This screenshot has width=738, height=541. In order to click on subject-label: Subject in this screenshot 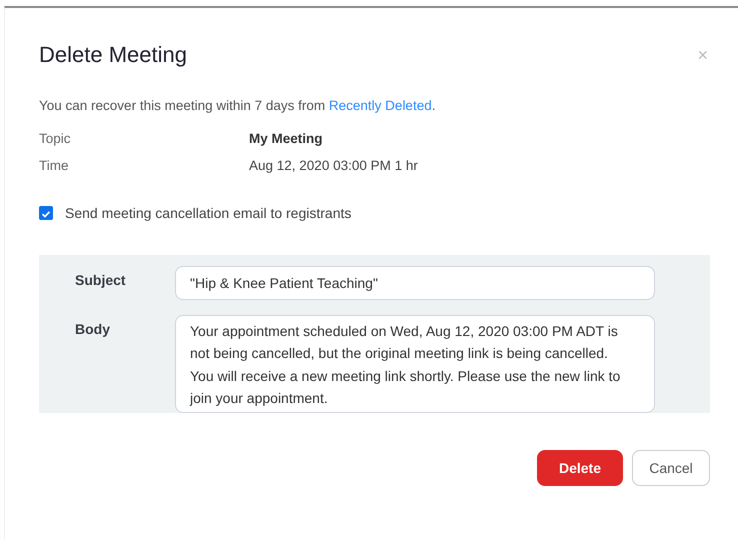, I will do `click(101, 279)`.